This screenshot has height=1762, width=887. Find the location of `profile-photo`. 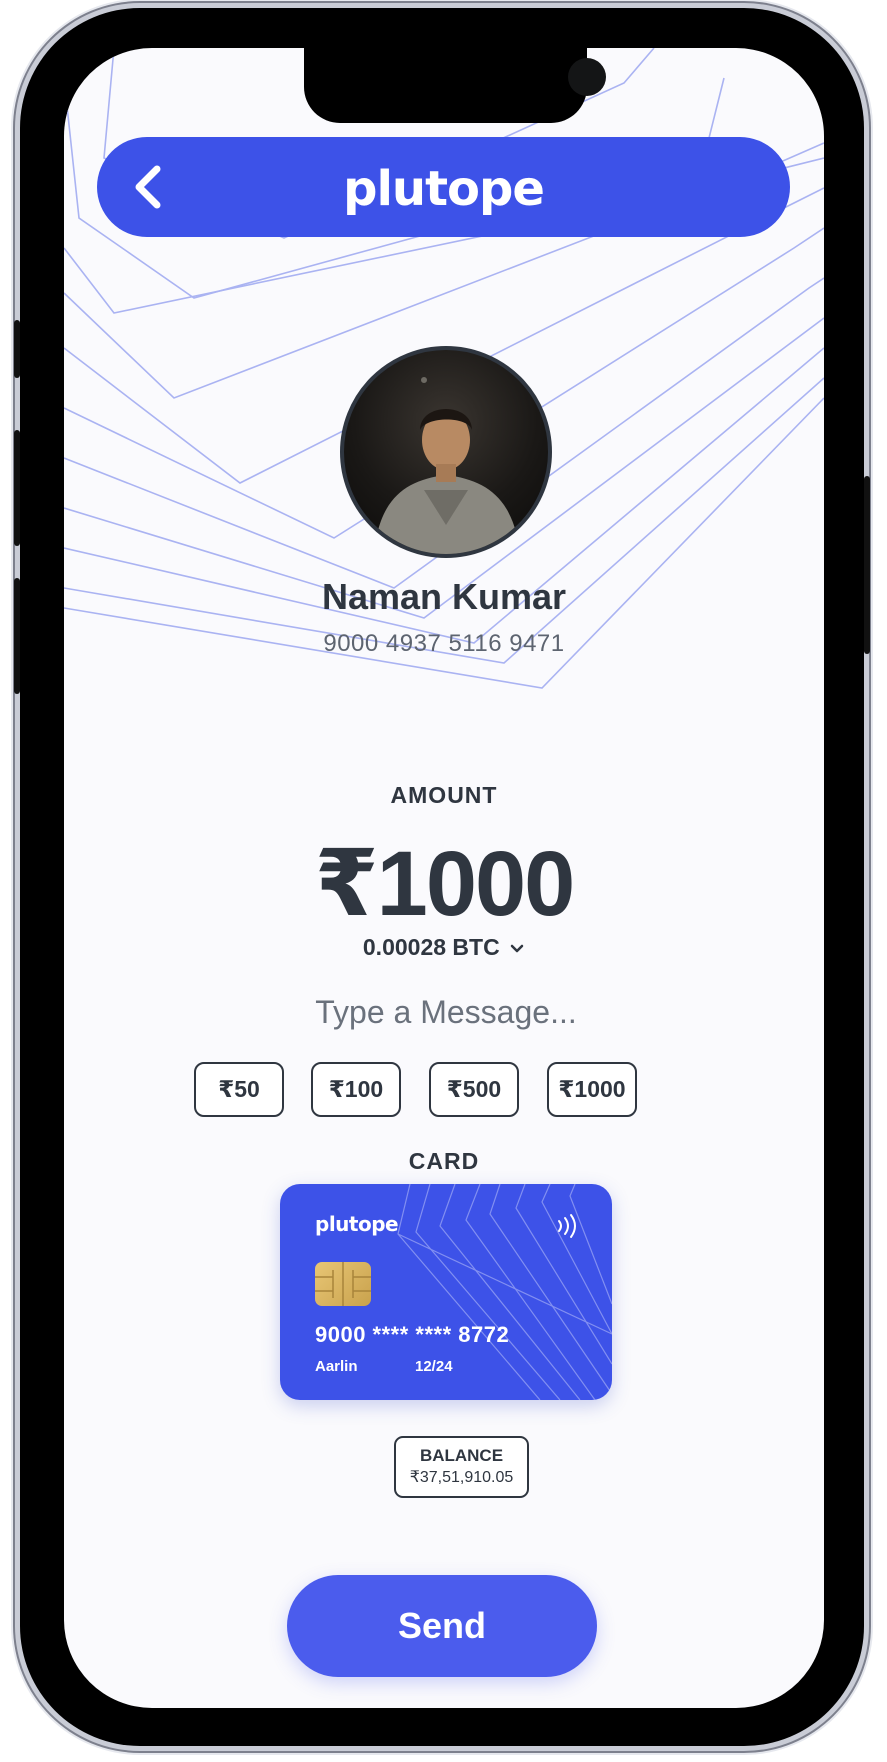

profile-photo is located at coordinates (447, 465).